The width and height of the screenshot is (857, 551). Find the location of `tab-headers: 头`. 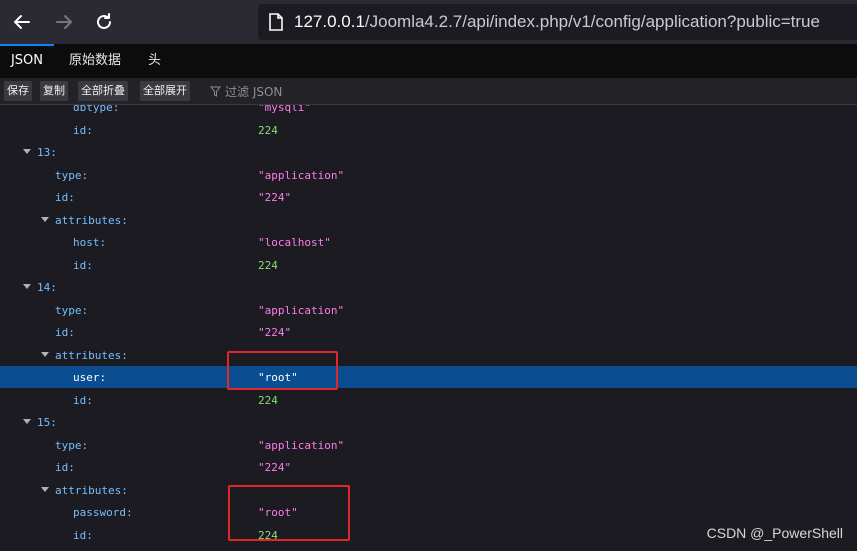

tab-headers: 头 is located at coordinates (154, 61).